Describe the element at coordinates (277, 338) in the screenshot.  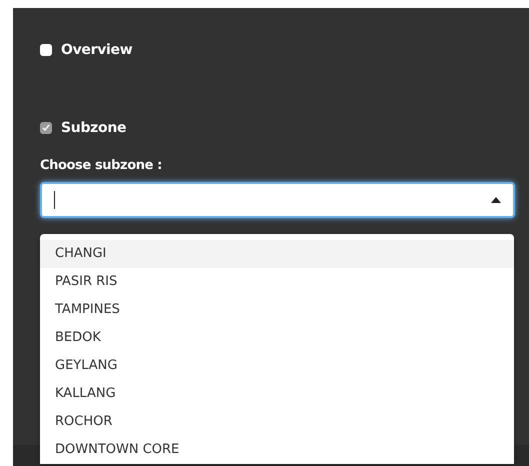
I see `dropdown-option: BEDOK` at that location.